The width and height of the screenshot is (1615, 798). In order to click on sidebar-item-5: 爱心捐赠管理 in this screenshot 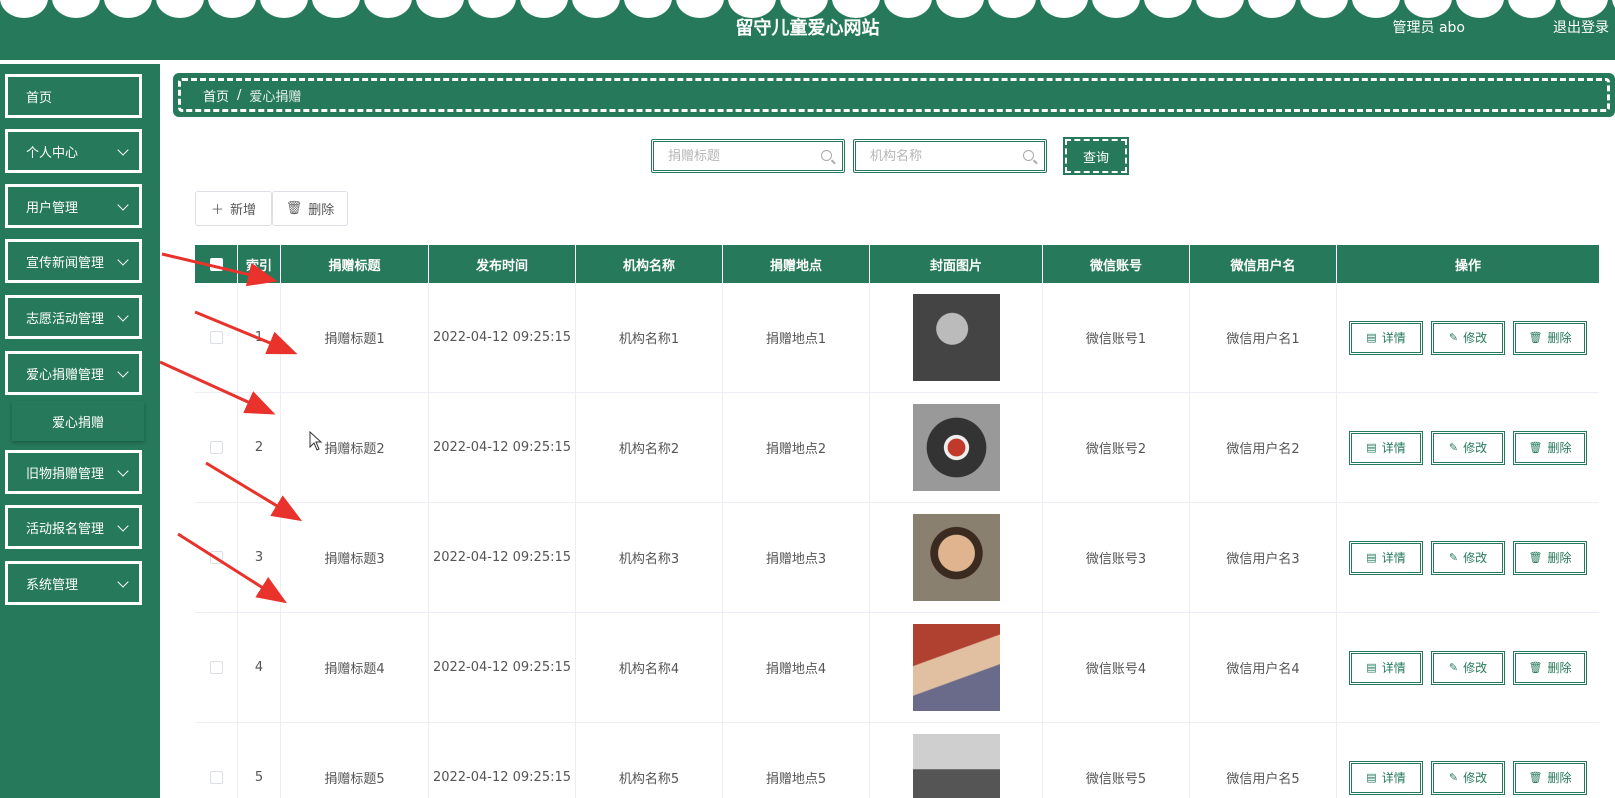, I will do `click(73, 373)`.